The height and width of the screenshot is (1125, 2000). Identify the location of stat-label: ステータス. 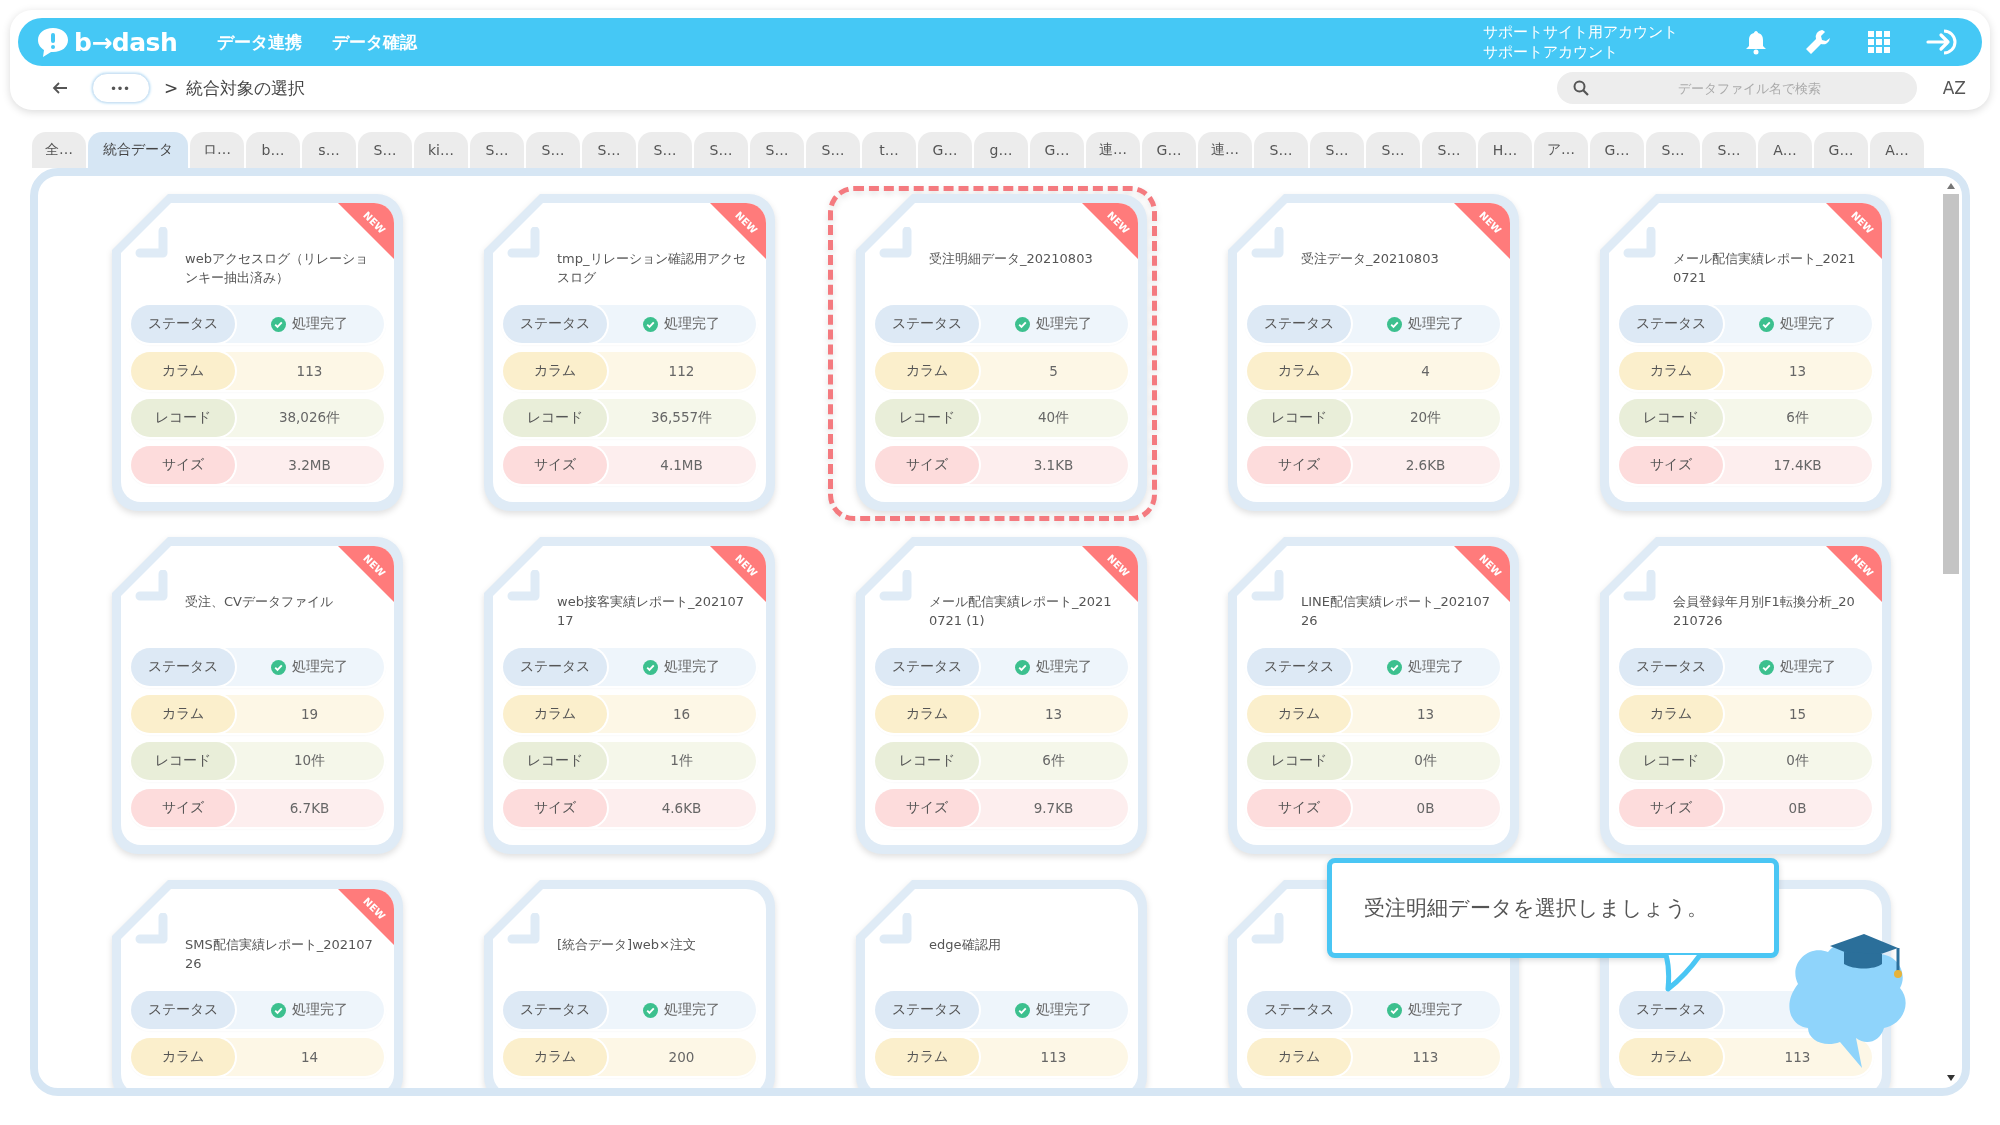
(1299, 1010).